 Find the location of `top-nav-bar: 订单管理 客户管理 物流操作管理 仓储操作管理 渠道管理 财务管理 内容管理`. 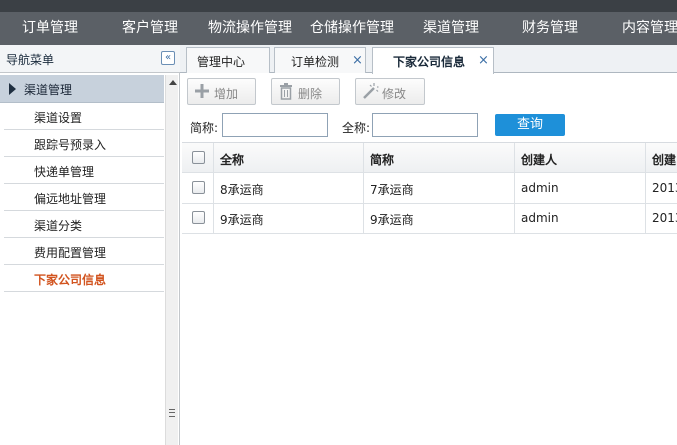

top-nav-bar: 订单管理 客户管理 物流操作管理 仓储操作管理 渠道管理 财务管理 内容管理 is located at coordinates (338, 22).